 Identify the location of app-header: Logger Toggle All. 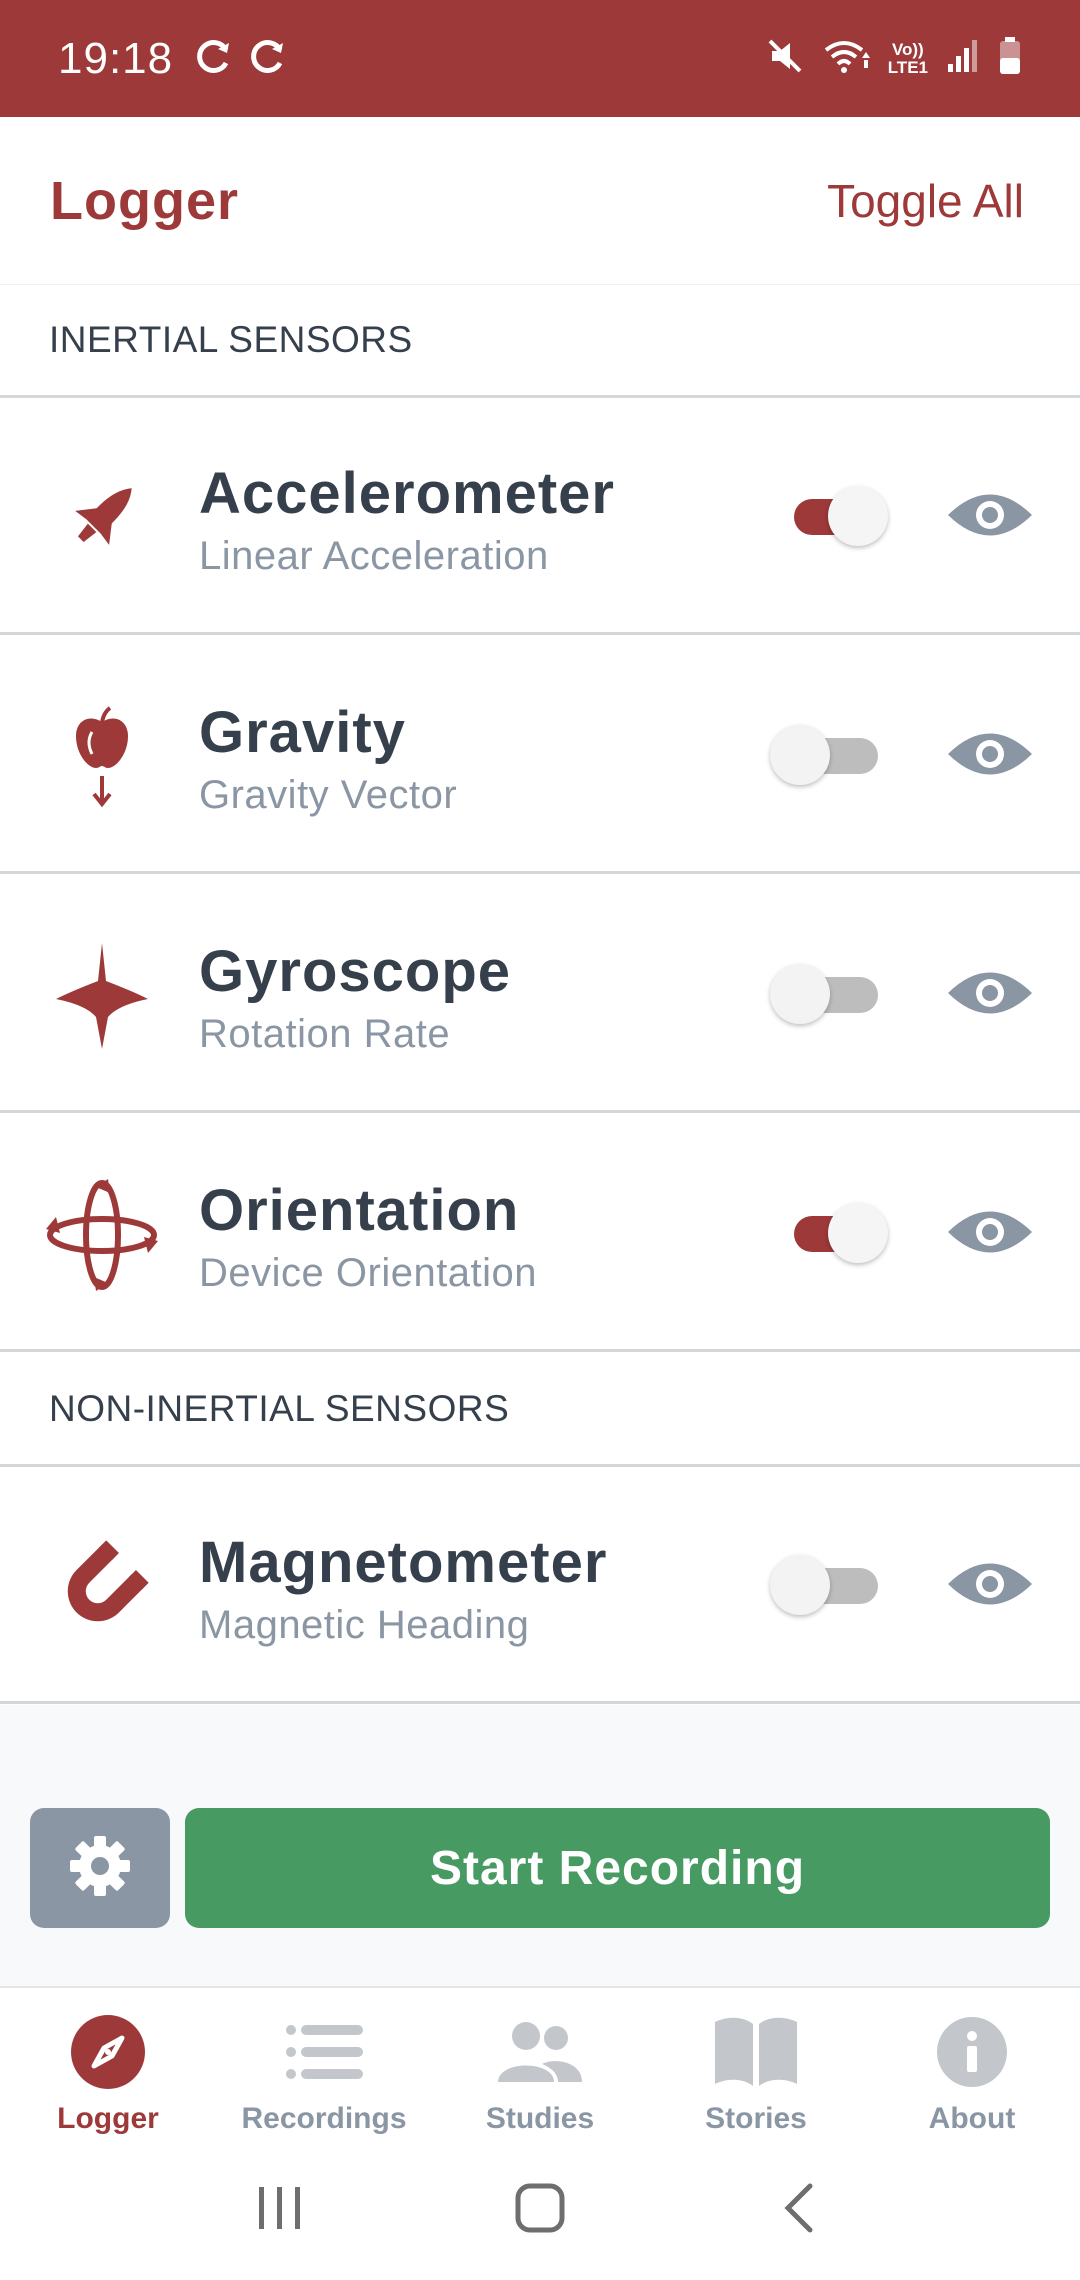
(540, 201).